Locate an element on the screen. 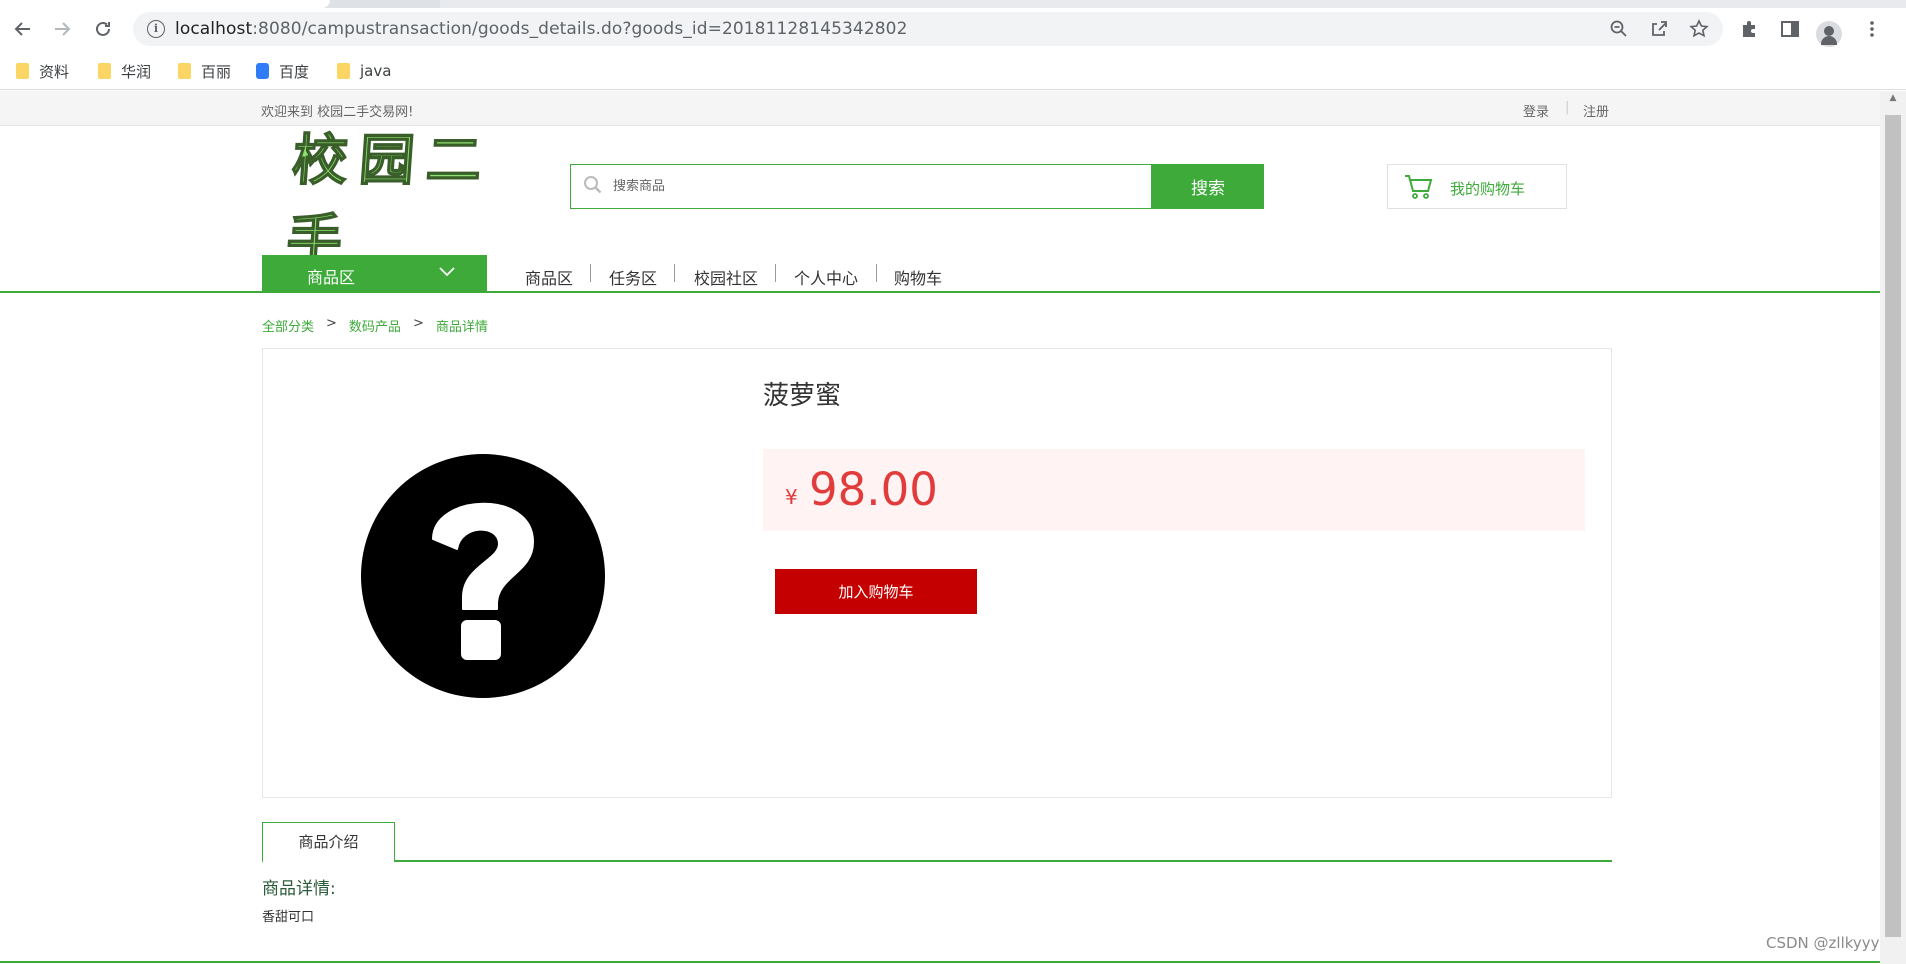  browser-tabstrip is located at coordinates (953, 4).